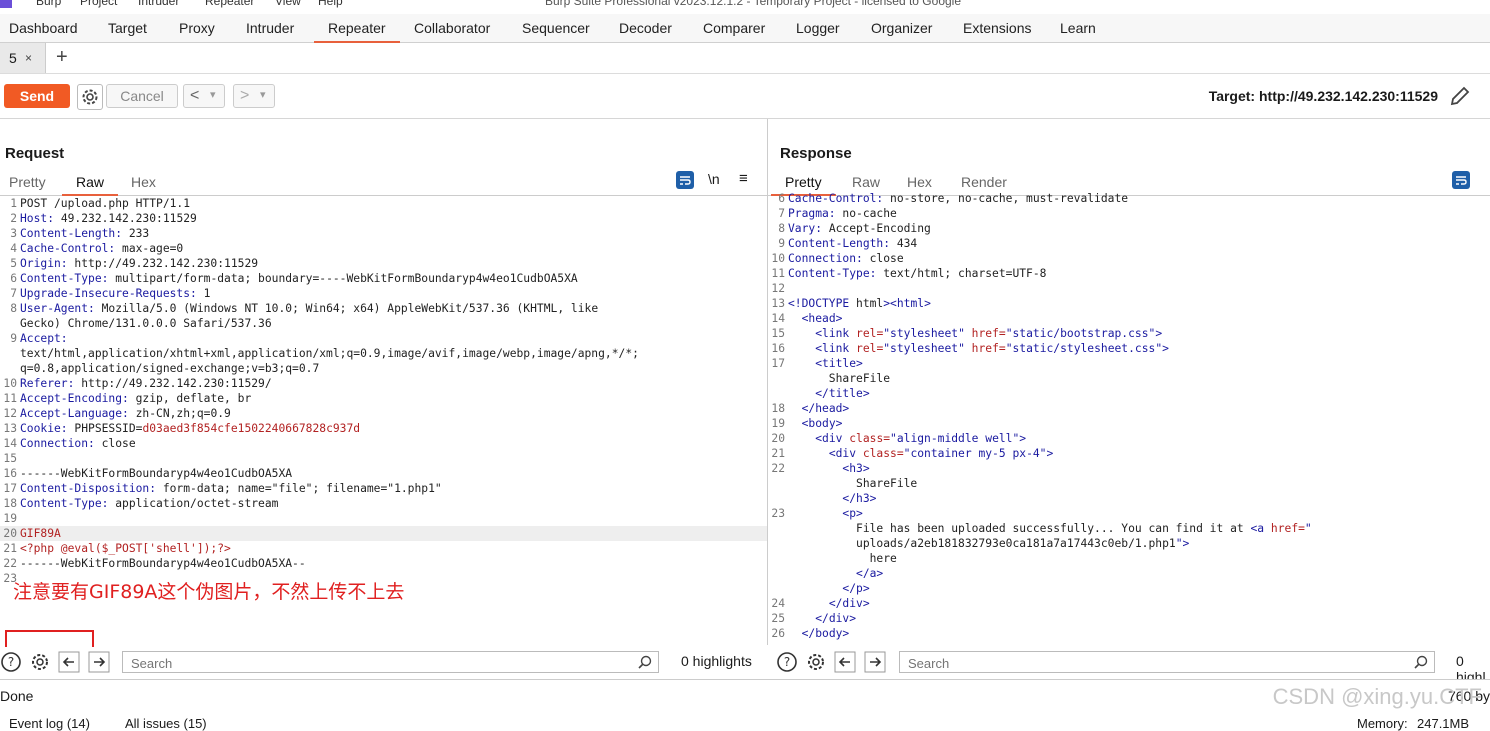 Image resolution: width=1490 pixels, height=731 pixels. Describe the element at coordinates (1129, 438) in the screenshot. I see `response-line: 20 <div class="align-middle well">` at that location.